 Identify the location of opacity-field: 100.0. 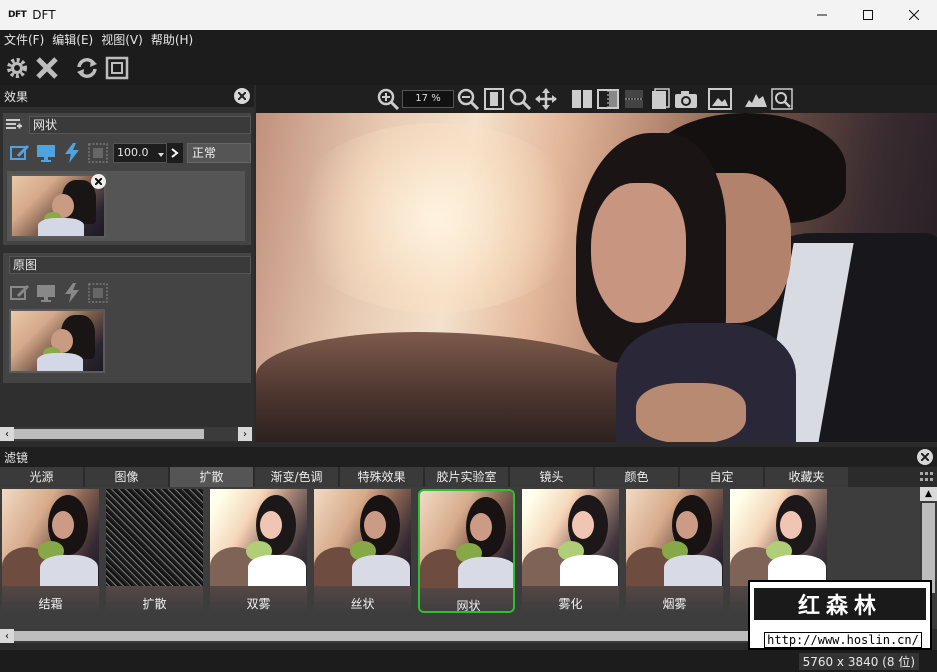
(140, 153).